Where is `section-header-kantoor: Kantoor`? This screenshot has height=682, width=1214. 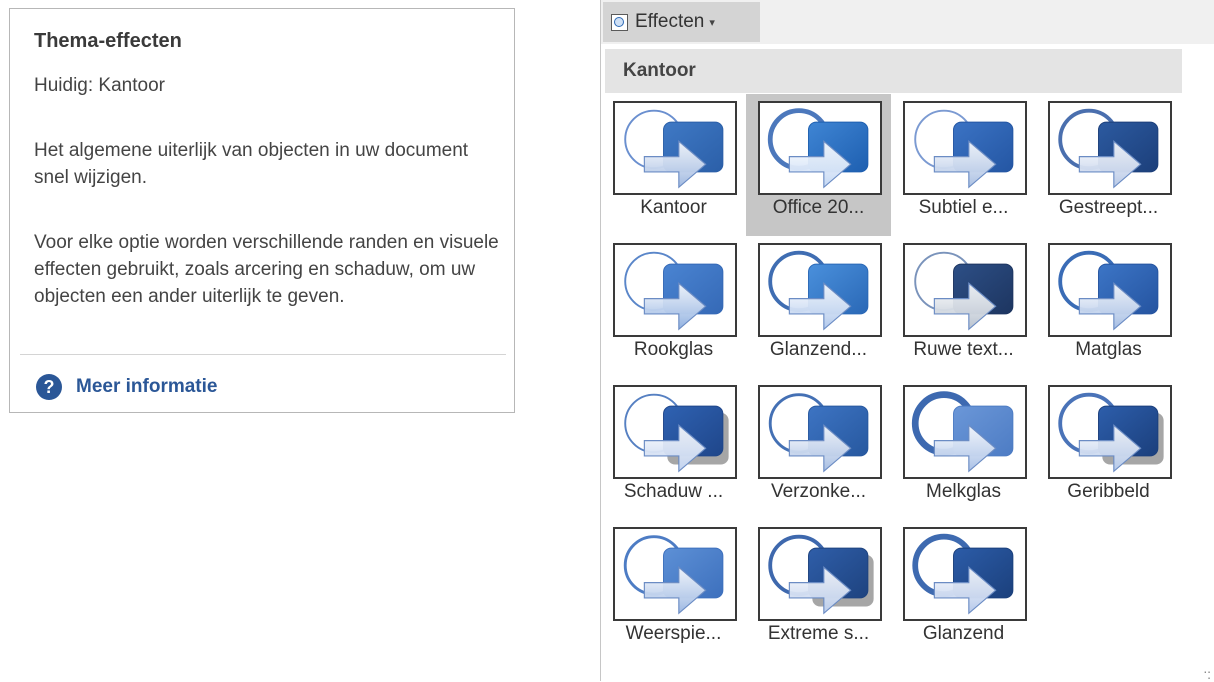
section-header-kantoor: Kantoor is located at coordinates (893, 71).